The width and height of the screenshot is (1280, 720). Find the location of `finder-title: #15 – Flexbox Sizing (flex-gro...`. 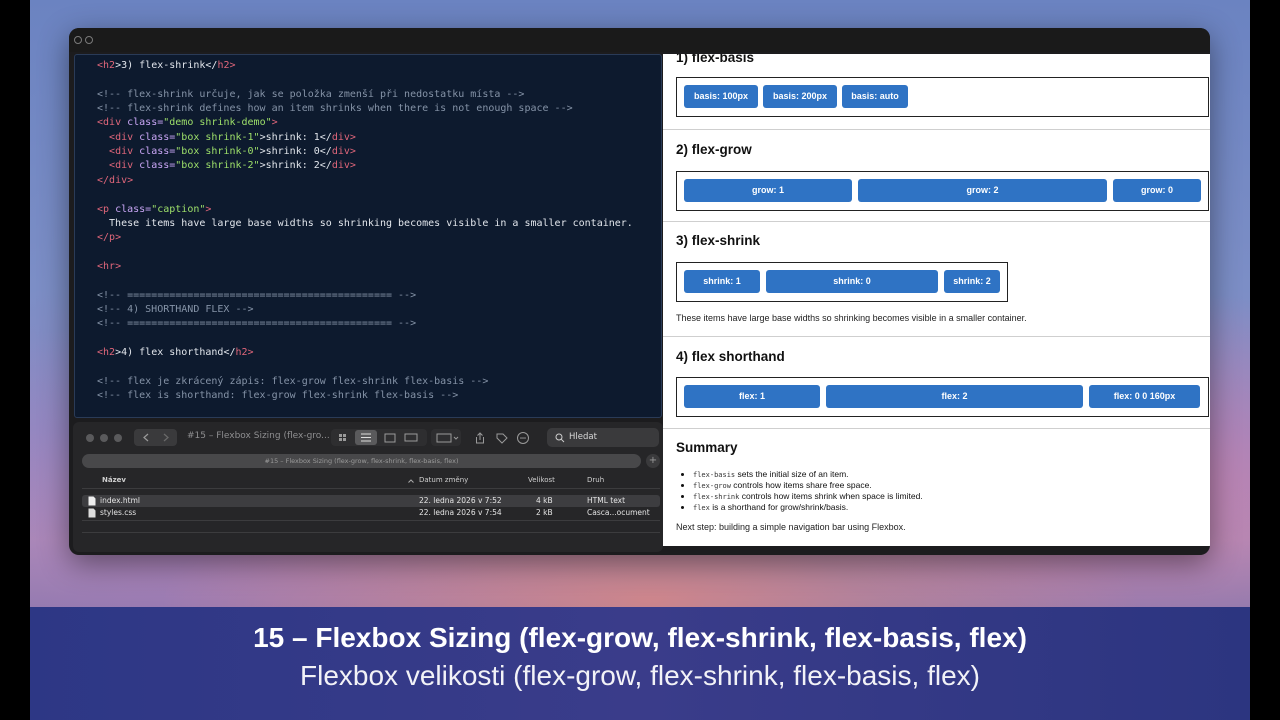

finder-title: #15 – Flexbox Sizing (flex-gro... is located at coordinates (258, 436).